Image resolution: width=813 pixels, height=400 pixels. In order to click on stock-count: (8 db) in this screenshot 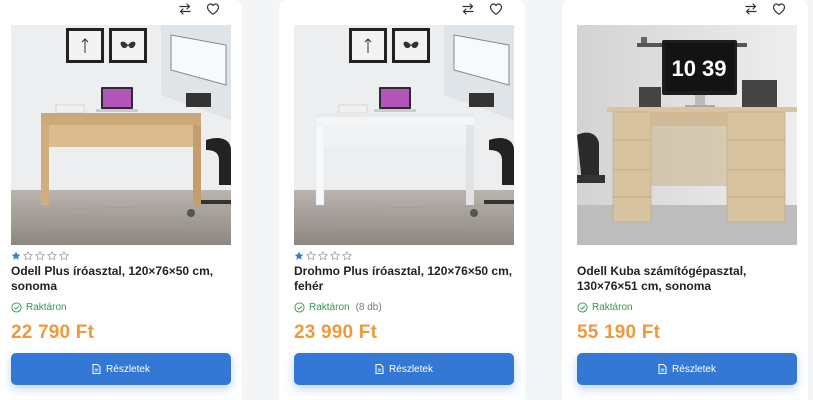, I will do `click(368, 307)`.